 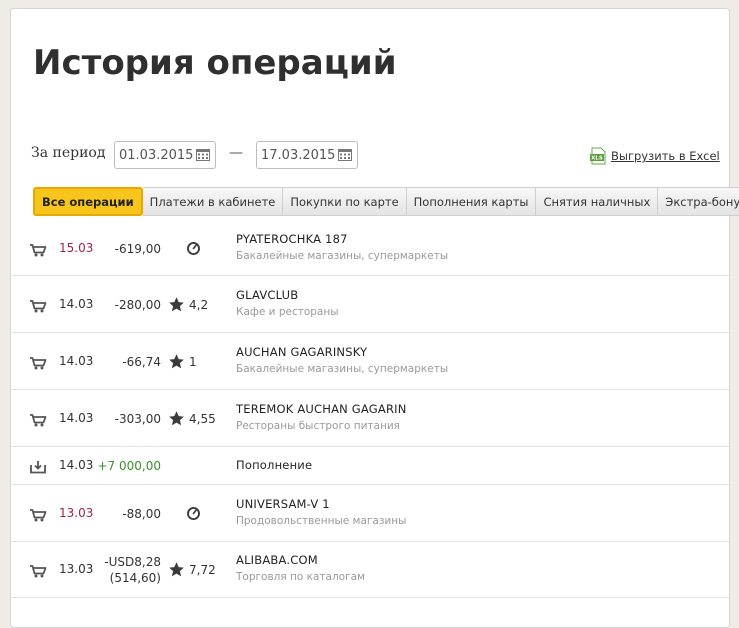 What do you see at coordinates (597, 159) in the screenshot?
I see `svg-text: XLS` at bounding box center [597, 159].